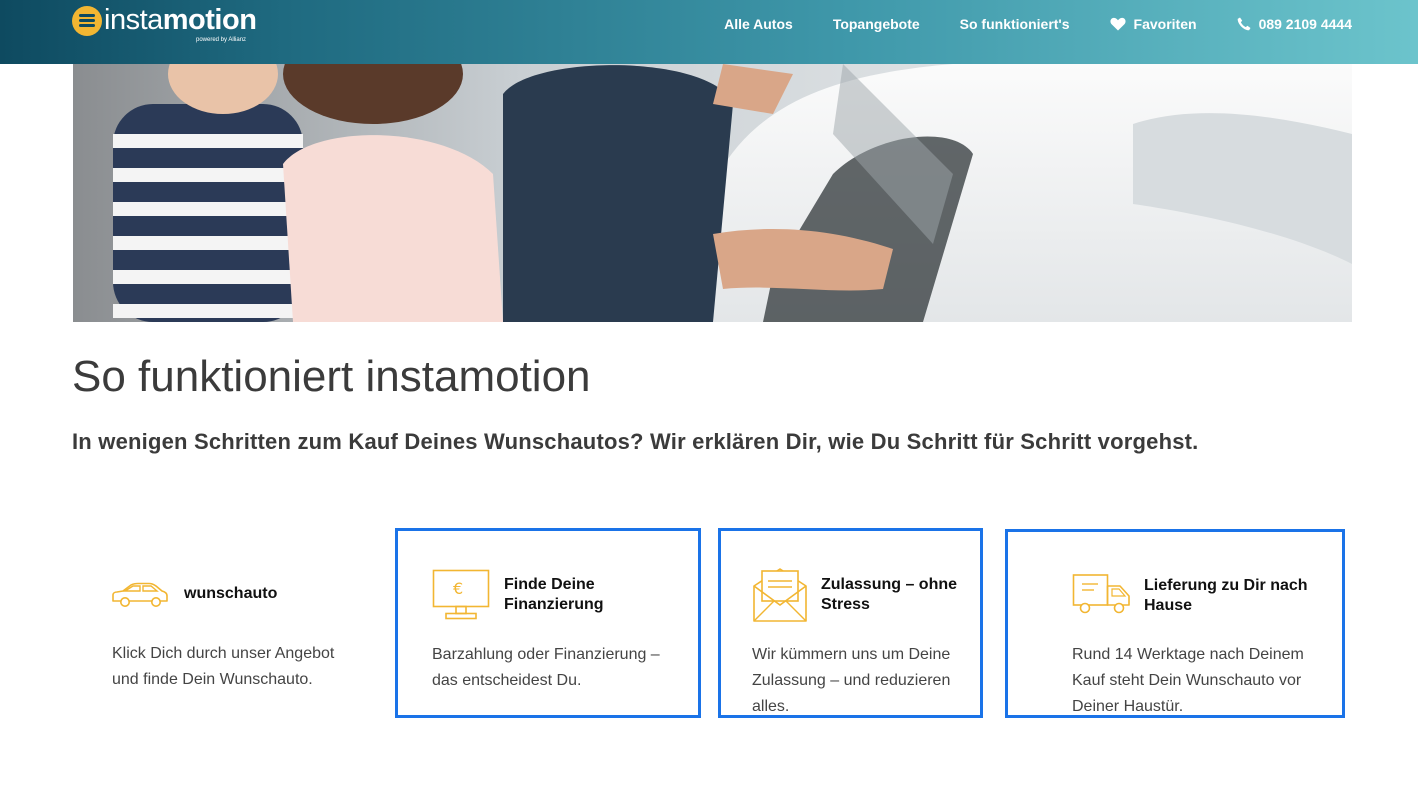 The image size is (1418, 790). What do you see at coordinates (87, 21) in the screenshot?
I see `logo-mark-icon` at bounding box center [87, 21].